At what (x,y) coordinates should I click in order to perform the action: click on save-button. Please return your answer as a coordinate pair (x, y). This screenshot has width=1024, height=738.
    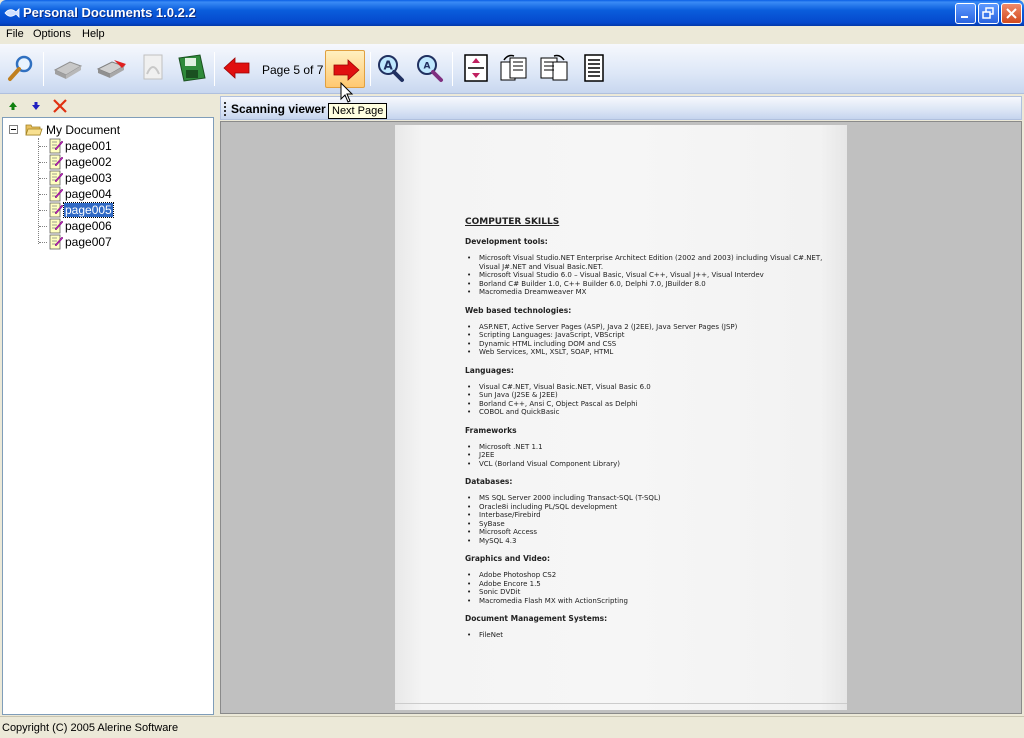
    Looking at the image, I should click on (192, 68).